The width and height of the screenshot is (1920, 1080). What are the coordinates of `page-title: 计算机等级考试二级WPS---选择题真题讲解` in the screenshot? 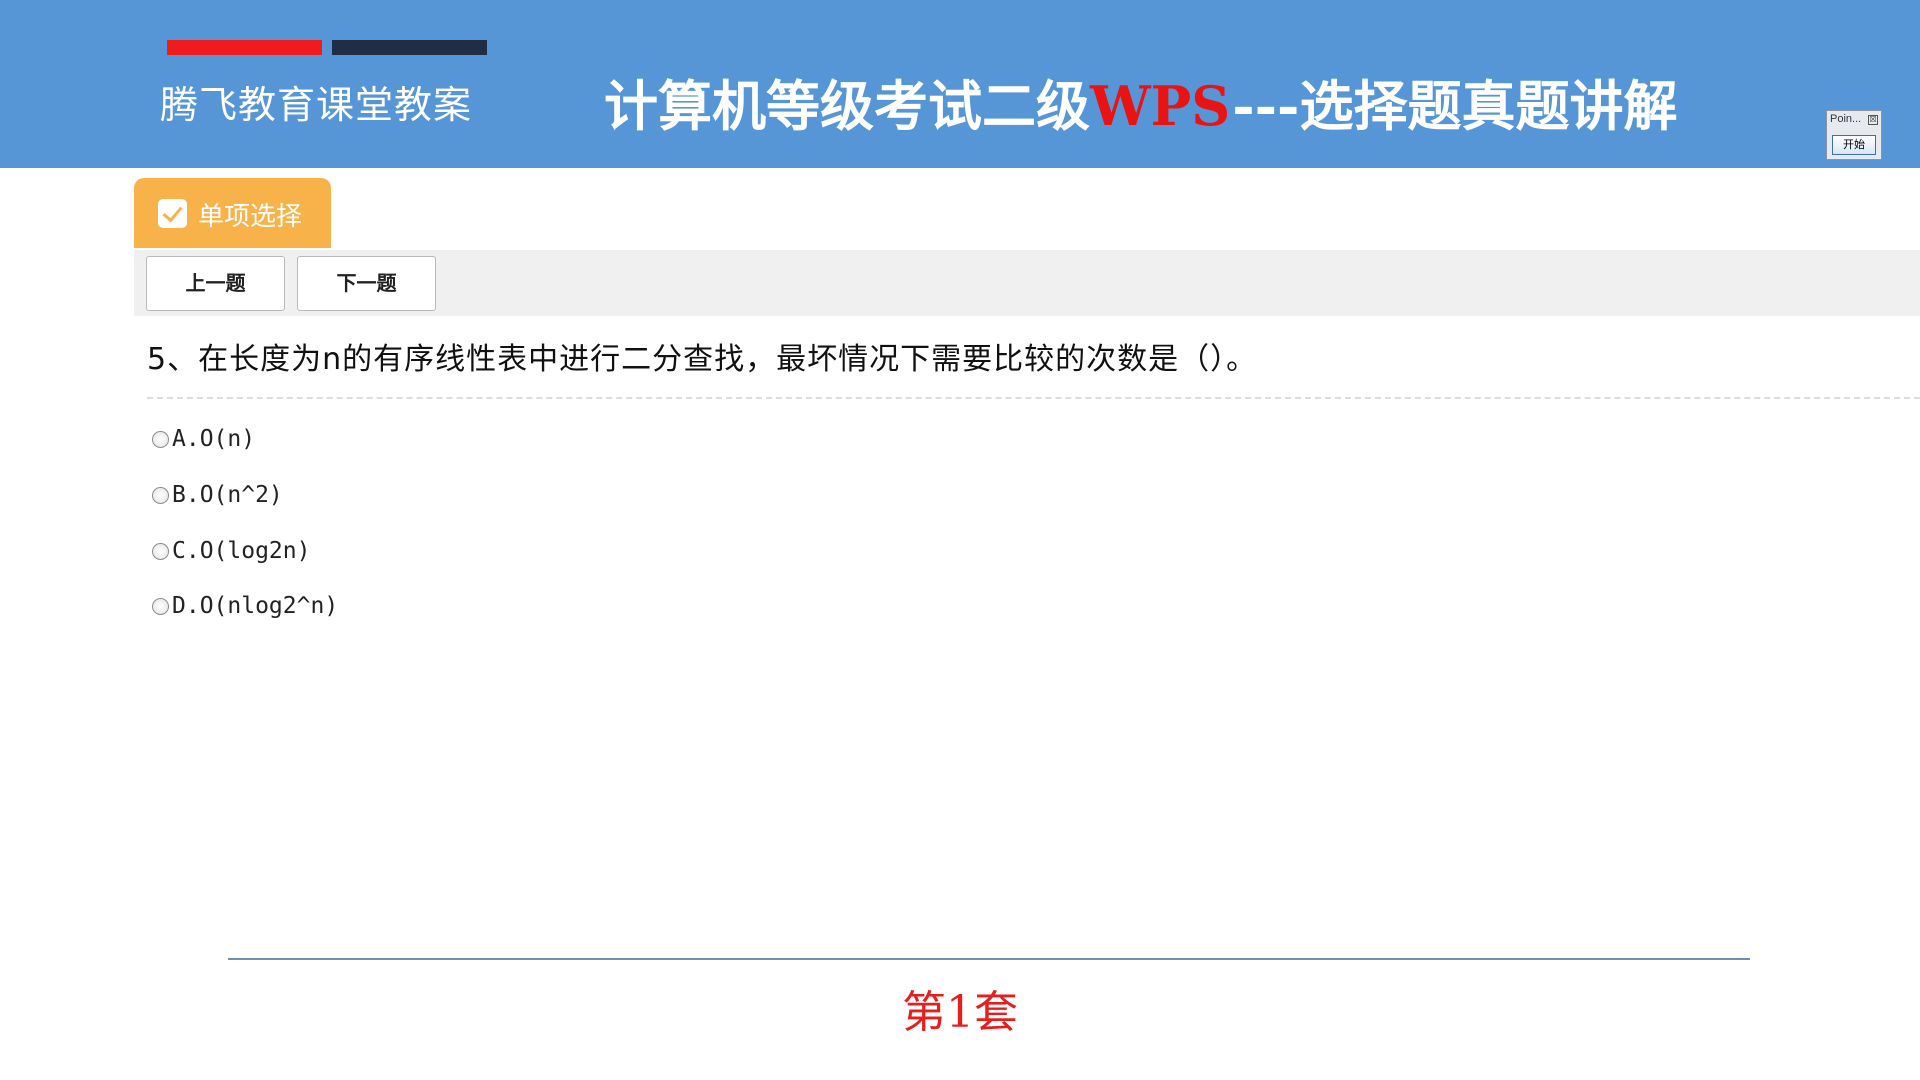 It's located at (1140, 101).